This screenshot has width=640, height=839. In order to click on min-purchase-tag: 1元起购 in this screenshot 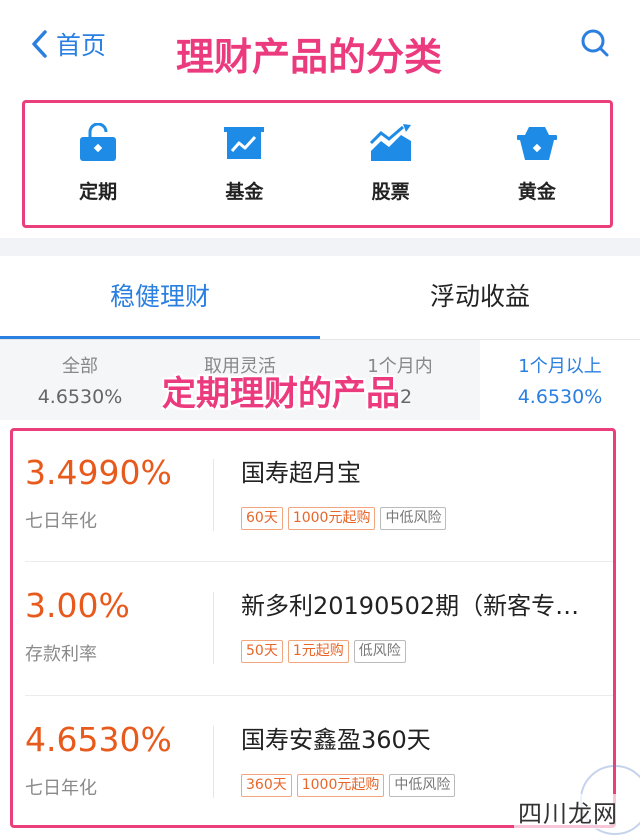, I will do `click(318, 651)`.